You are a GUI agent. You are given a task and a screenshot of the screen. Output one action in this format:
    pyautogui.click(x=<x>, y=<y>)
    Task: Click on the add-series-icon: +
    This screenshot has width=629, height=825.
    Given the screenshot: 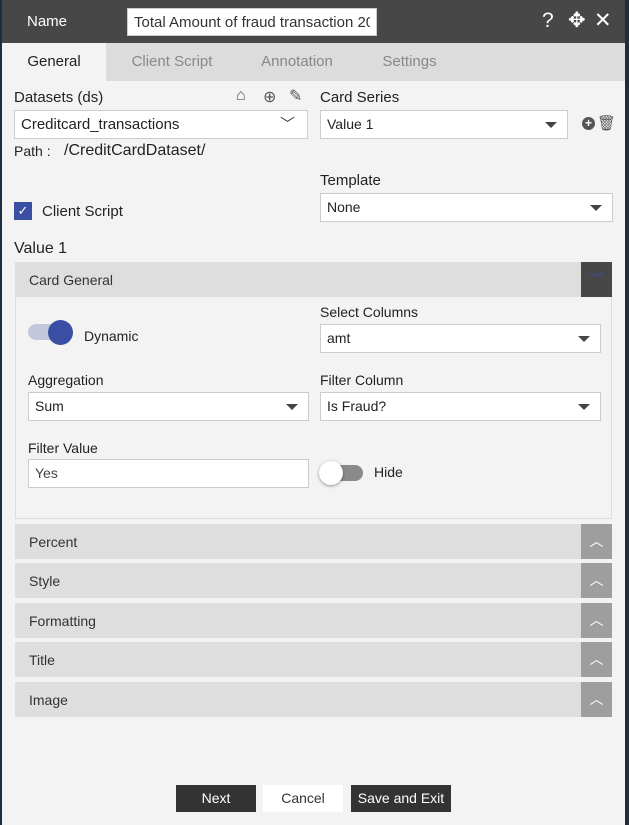 What is the action you would take?
    pyautogui.click(x=588, y=123)
    